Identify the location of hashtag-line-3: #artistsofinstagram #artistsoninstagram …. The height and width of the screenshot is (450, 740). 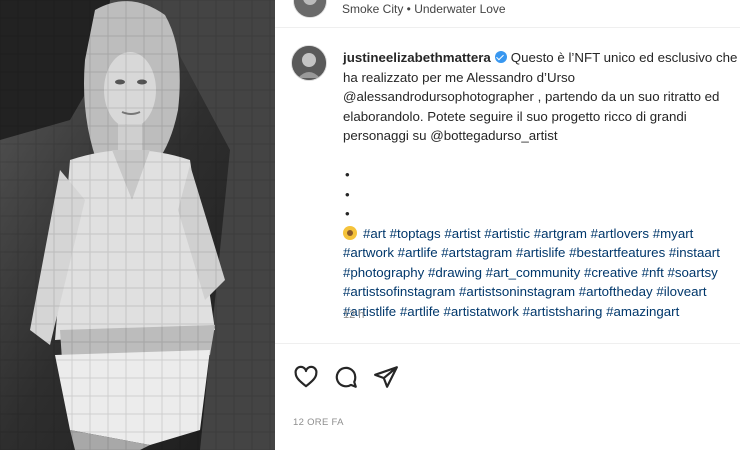
(541, 292).